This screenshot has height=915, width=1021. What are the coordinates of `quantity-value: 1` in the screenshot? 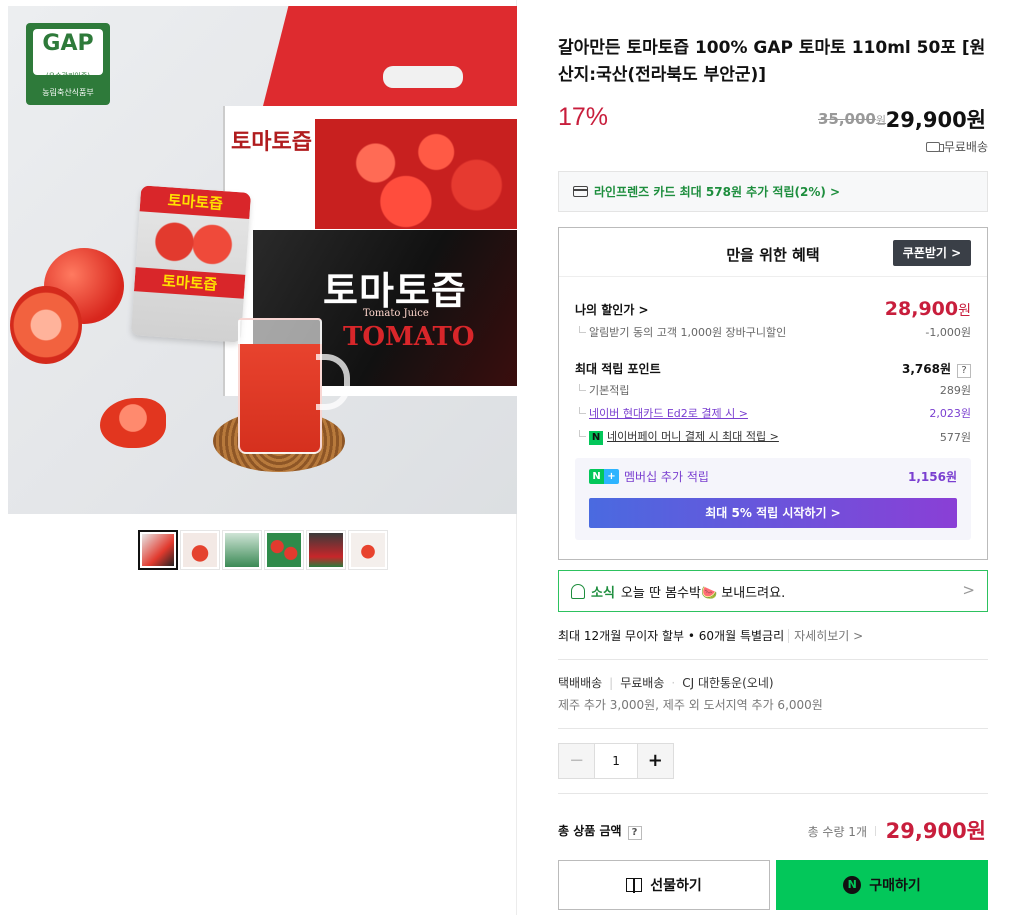 It's located at (616, 761).